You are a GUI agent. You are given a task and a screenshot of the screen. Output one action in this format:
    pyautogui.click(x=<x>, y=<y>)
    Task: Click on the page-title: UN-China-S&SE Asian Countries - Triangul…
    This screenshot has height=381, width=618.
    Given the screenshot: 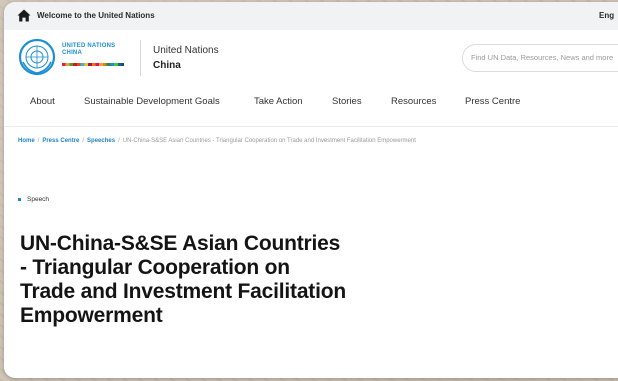 What is the action you would take?
    pyautogui.click(x=183, y=279)
    